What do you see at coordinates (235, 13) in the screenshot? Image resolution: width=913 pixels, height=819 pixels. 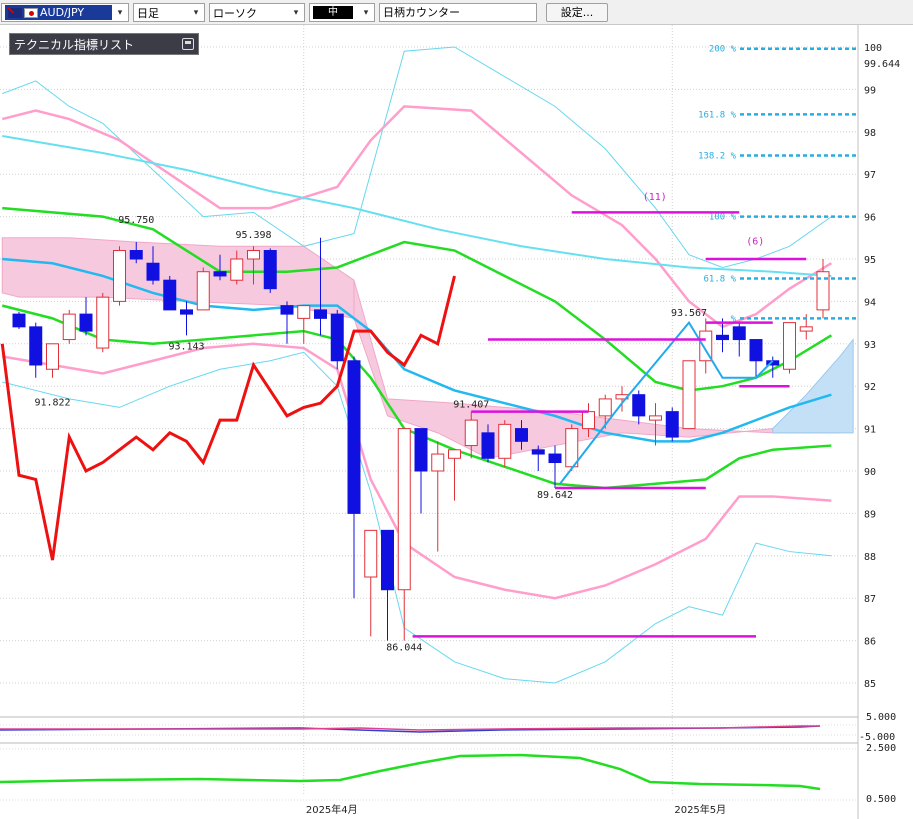 I see `chart-type-value: ローソク` at bounding box center [235, 13].